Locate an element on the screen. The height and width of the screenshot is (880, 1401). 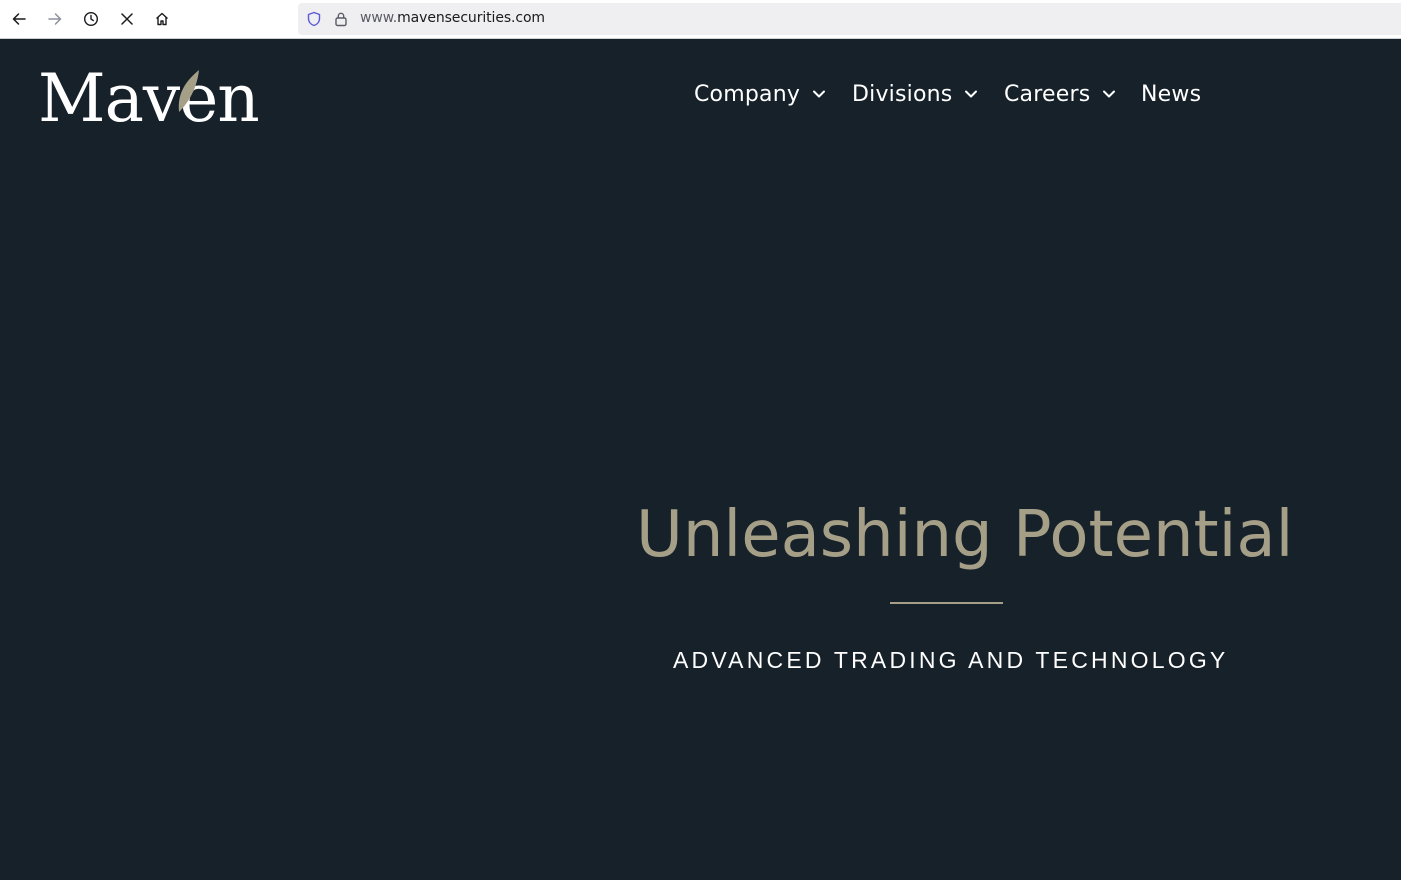
shield-icon is located at coordinates (314, 19).